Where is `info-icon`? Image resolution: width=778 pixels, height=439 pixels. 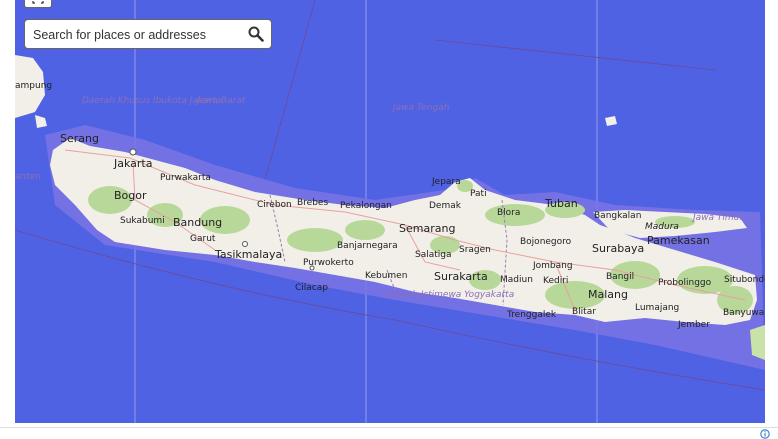 info-icon is located at coordinates (765, 434).